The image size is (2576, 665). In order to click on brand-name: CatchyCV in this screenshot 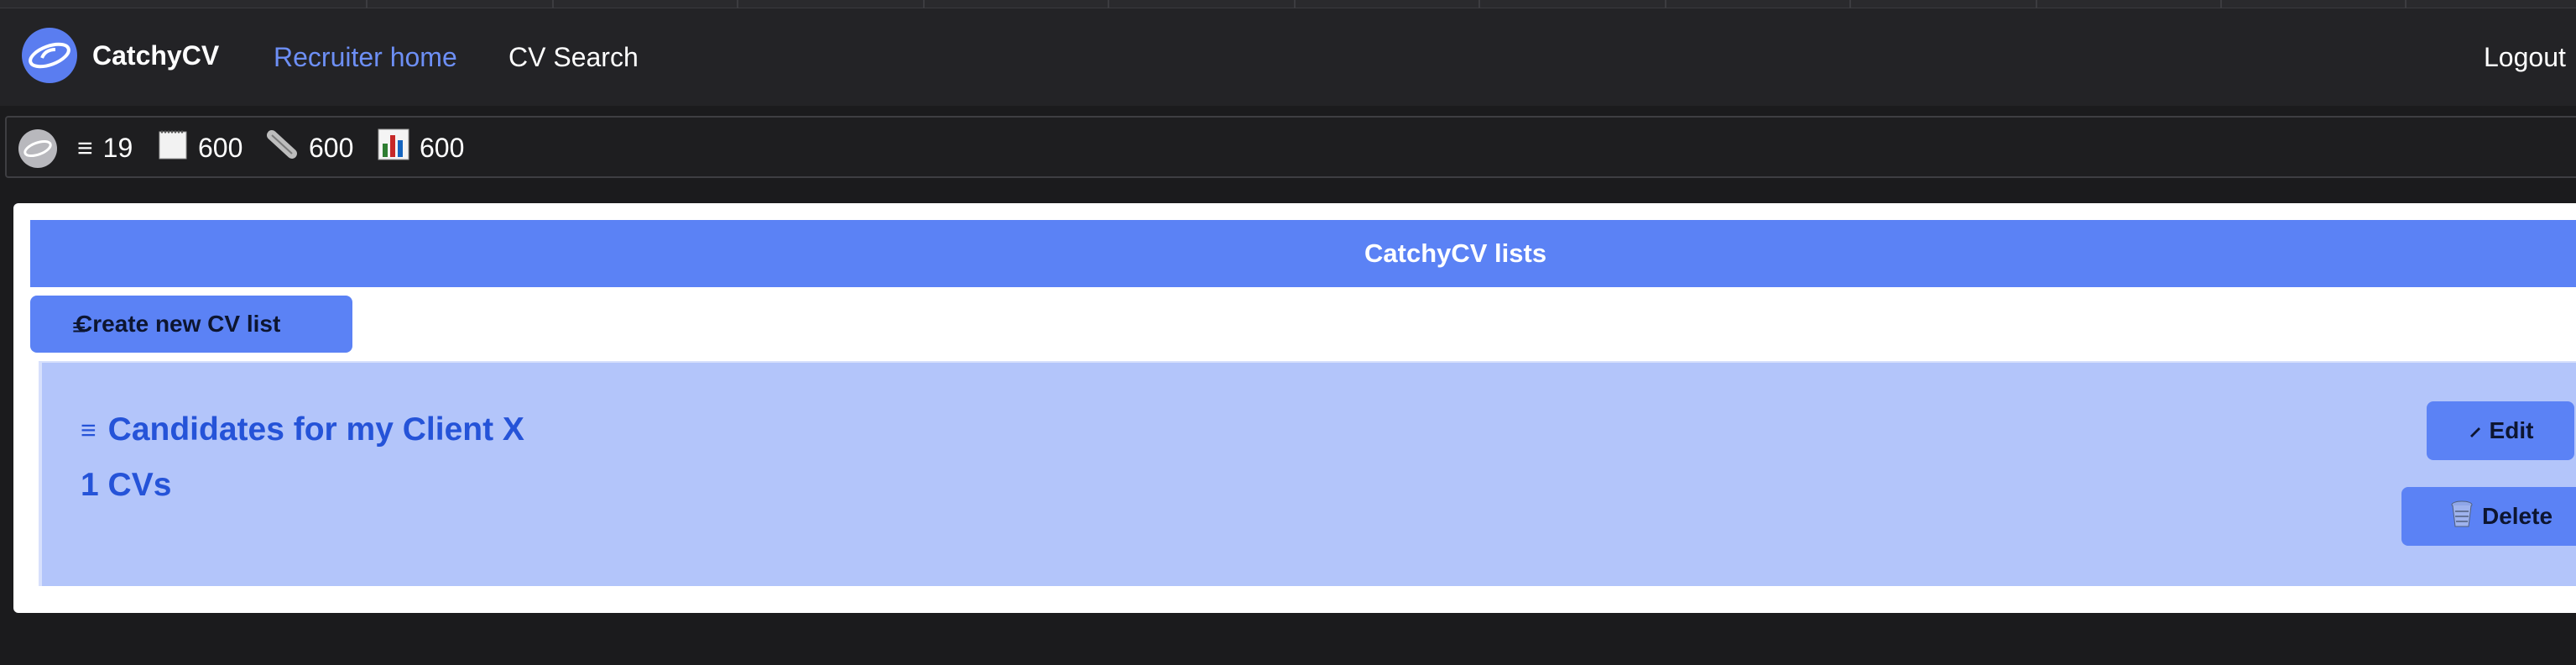, I will do `click(156, 55)`.